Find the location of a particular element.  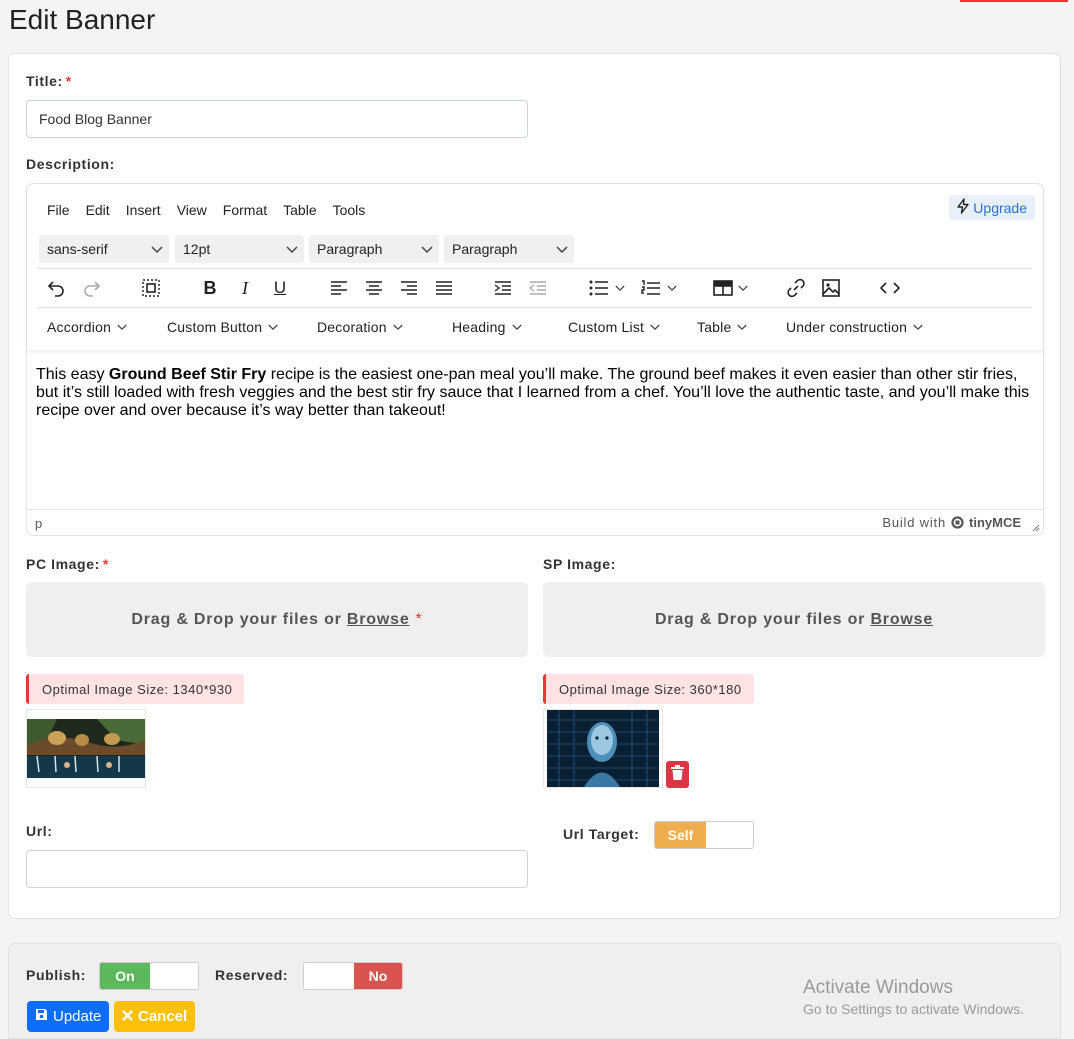

block-format-select: Paragraph is located at coordinates (374, 249).